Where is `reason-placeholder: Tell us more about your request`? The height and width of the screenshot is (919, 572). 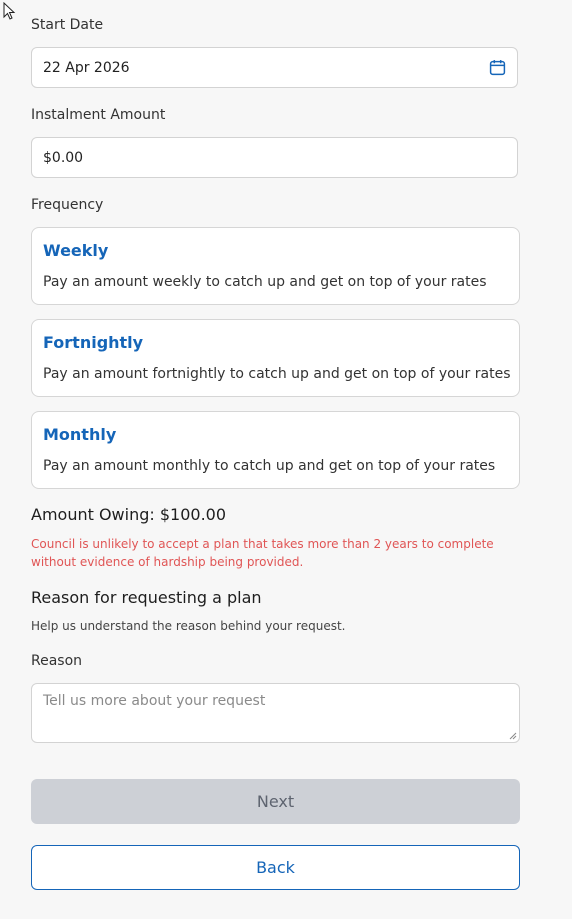
reason-placeholder: Tell us more about your request is located at coordinates (154, 701).